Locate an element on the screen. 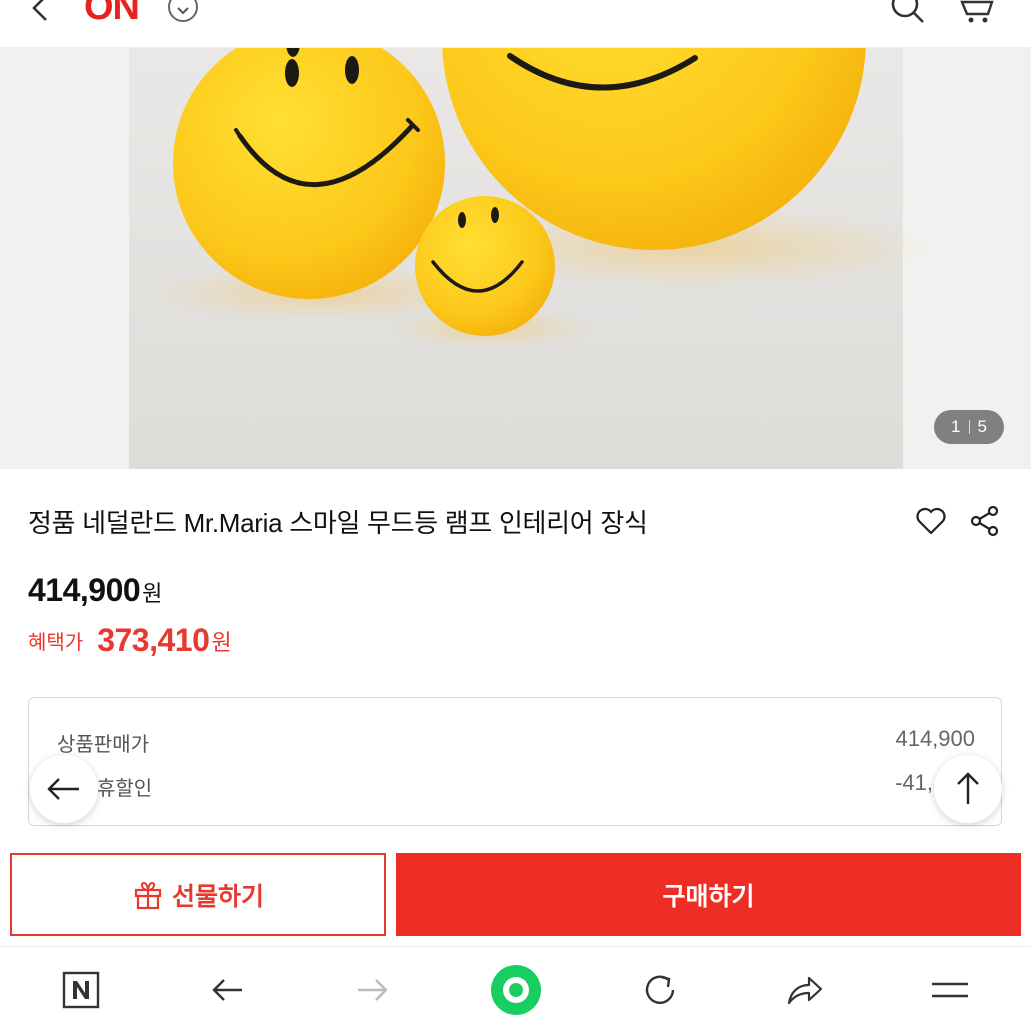 The image size is (1031, 1032). image-counter-total: 5 is located at coordinates (982, 426).